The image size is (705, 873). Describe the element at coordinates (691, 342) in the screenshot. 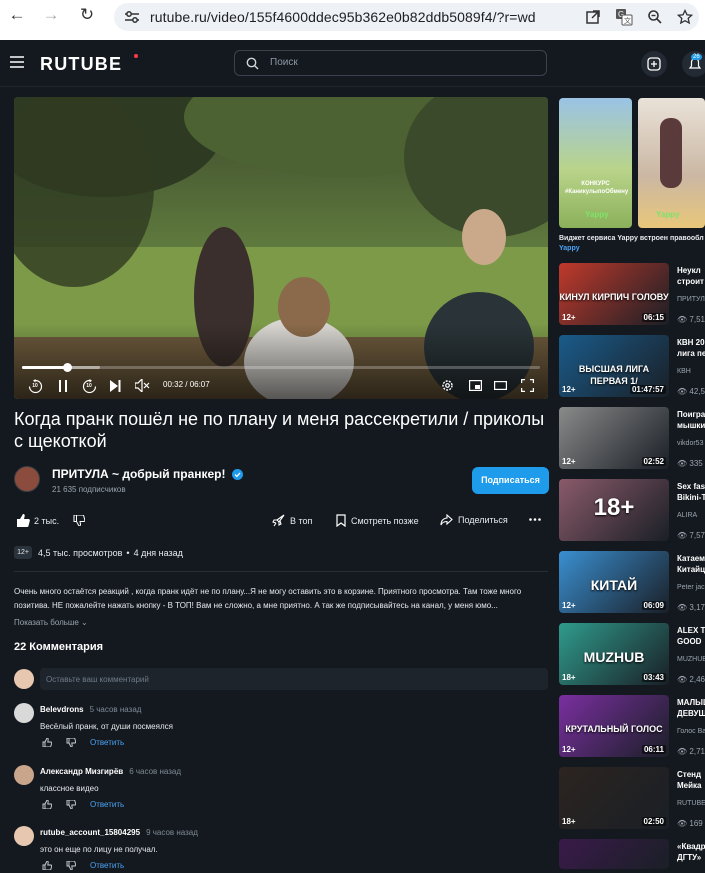

I see `sidebar-title-line1: КВН 20` at that location.